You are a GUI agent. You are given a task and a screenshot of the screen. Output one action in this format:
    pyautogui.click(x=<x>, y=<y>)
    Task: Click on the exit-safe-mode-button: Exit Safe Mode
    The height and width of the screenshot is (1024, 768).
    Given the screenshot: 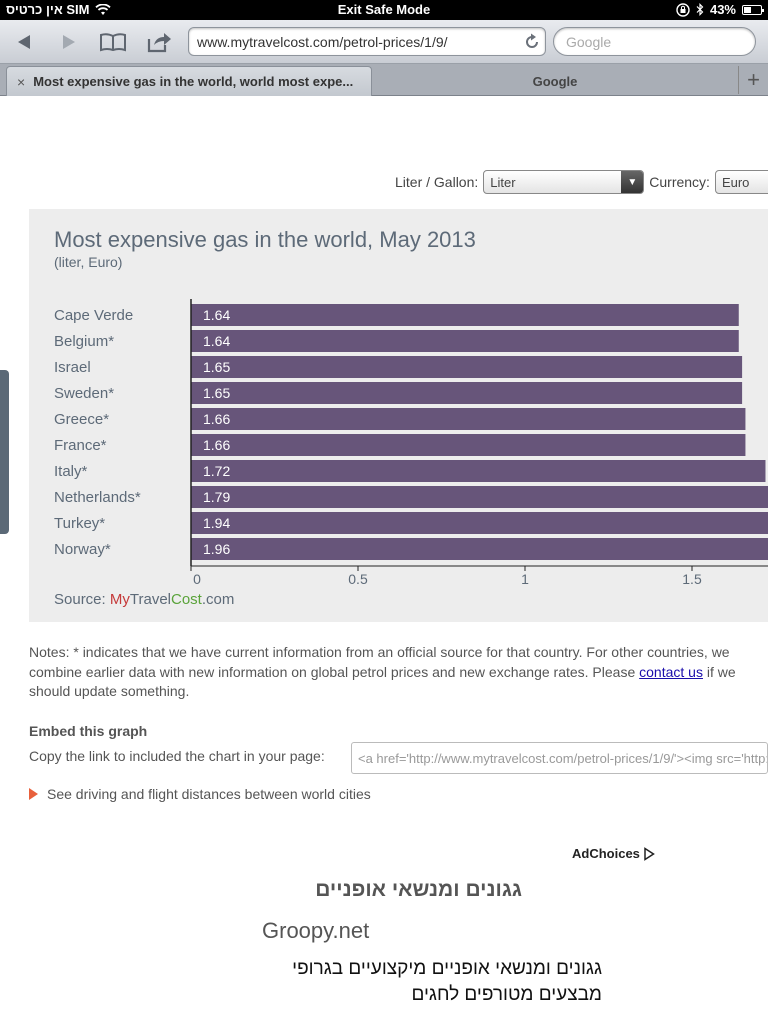 What is the action you would take?
    pyautogui.click(x=384, y=9)
    